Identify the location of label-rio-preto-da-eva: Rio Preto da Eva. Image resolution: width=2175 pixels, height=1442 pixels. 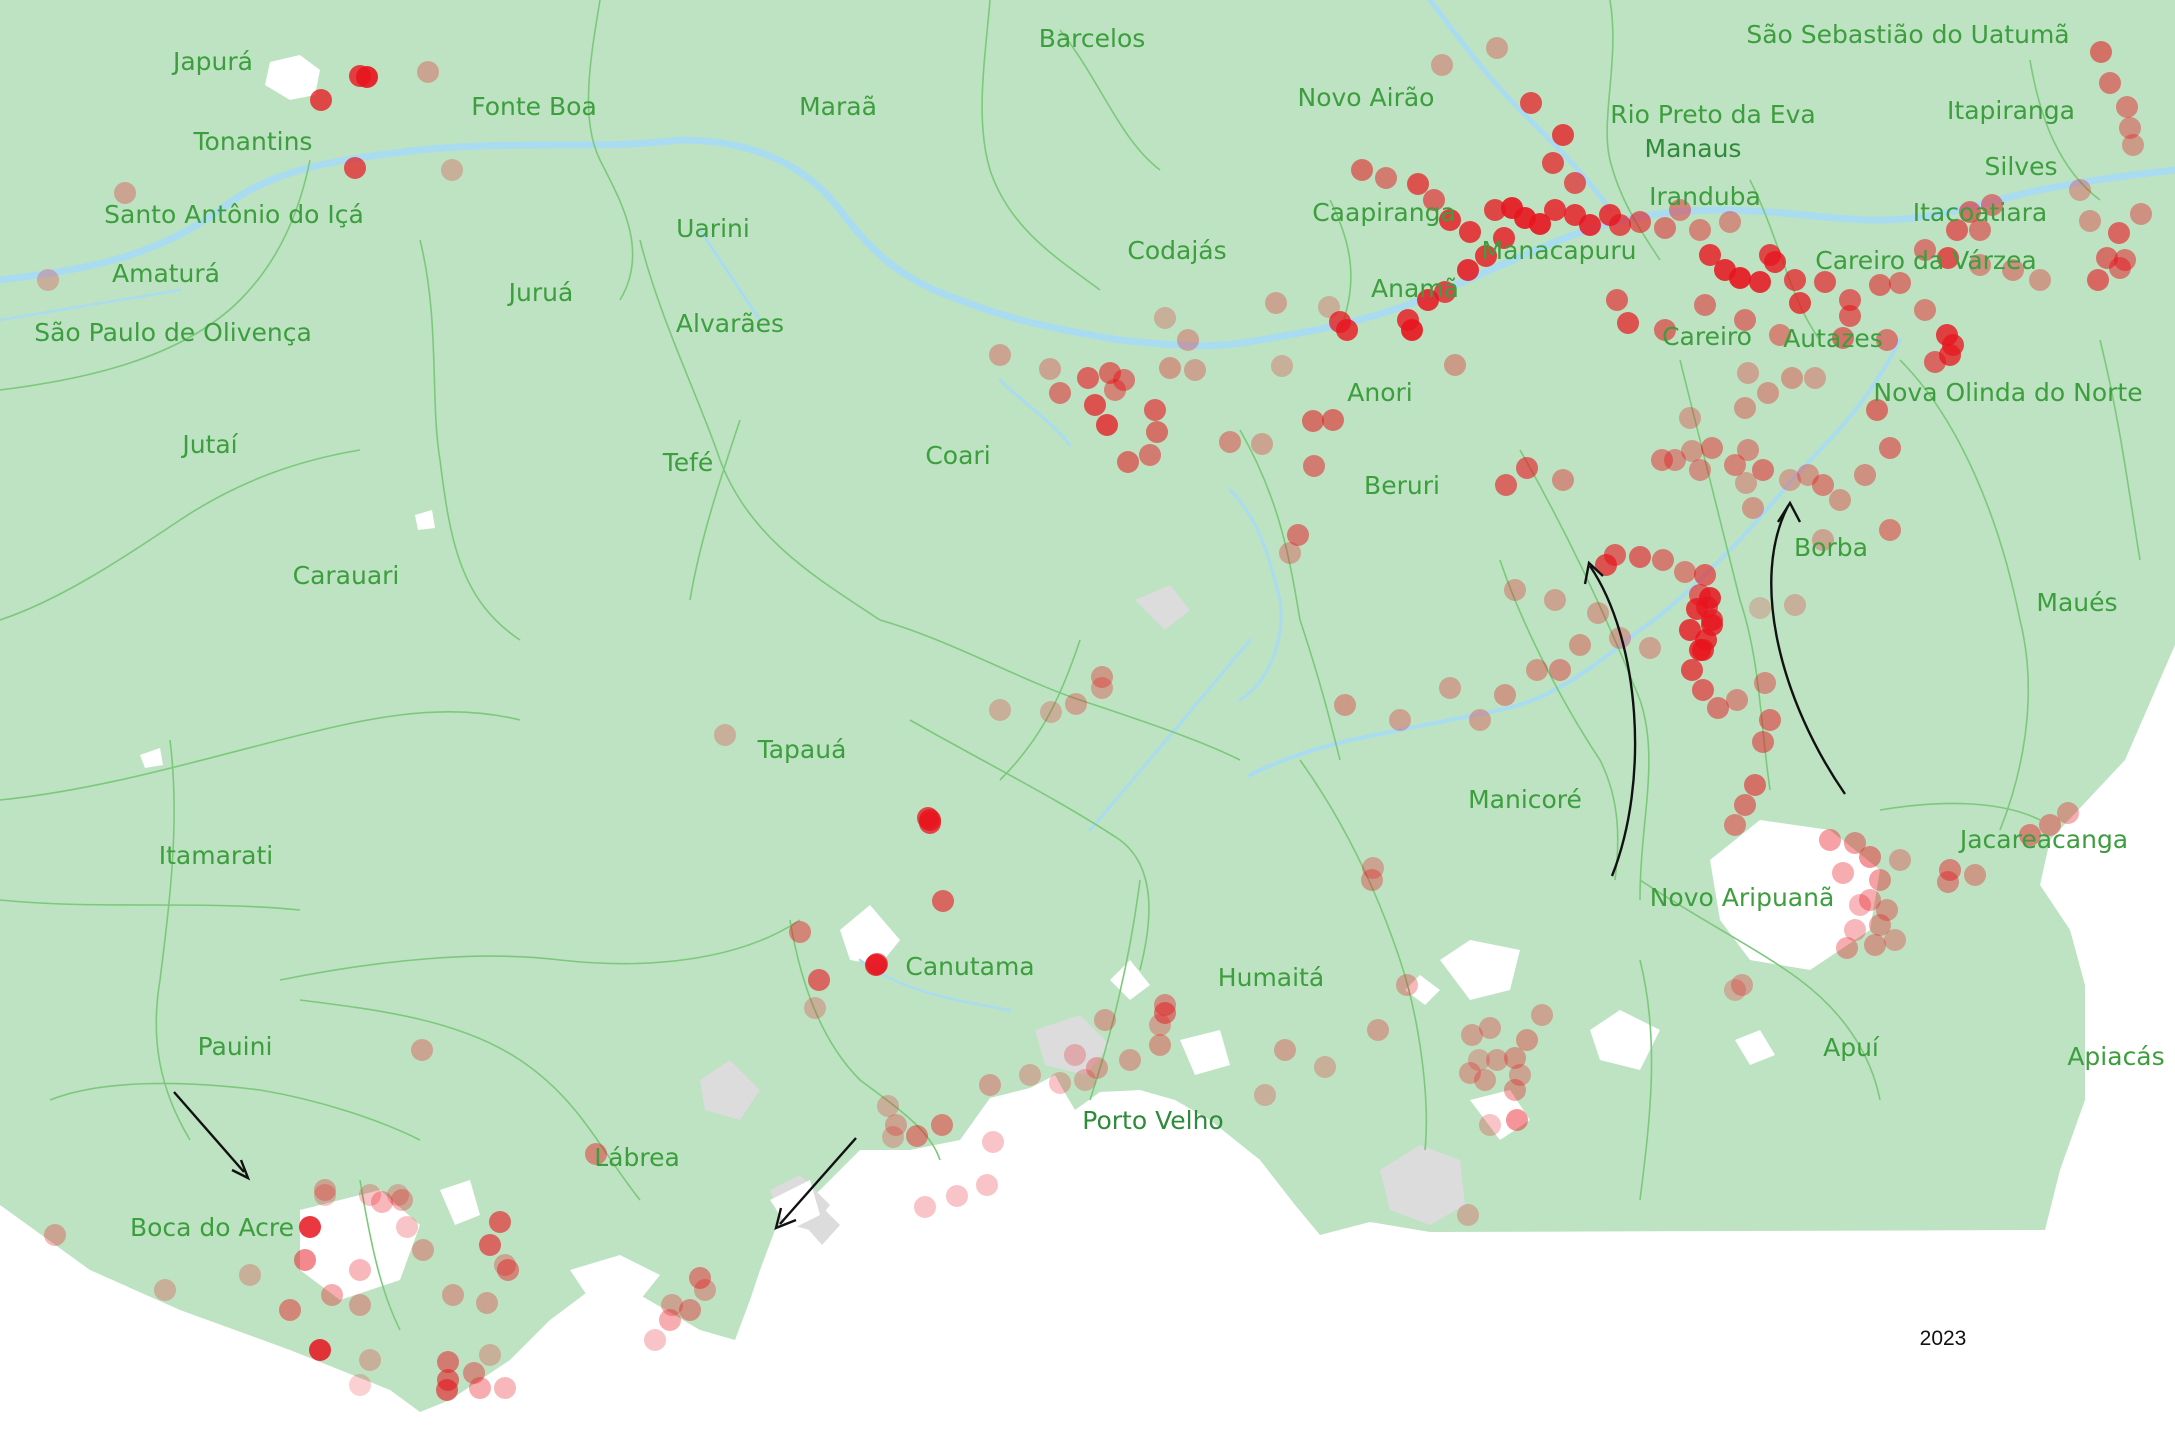
(1712, 114).